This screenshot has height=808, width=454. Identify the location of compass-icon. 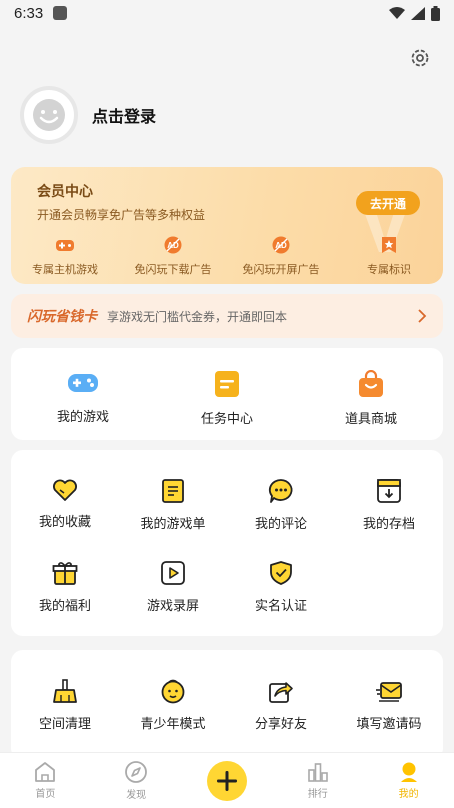
(136, 772).